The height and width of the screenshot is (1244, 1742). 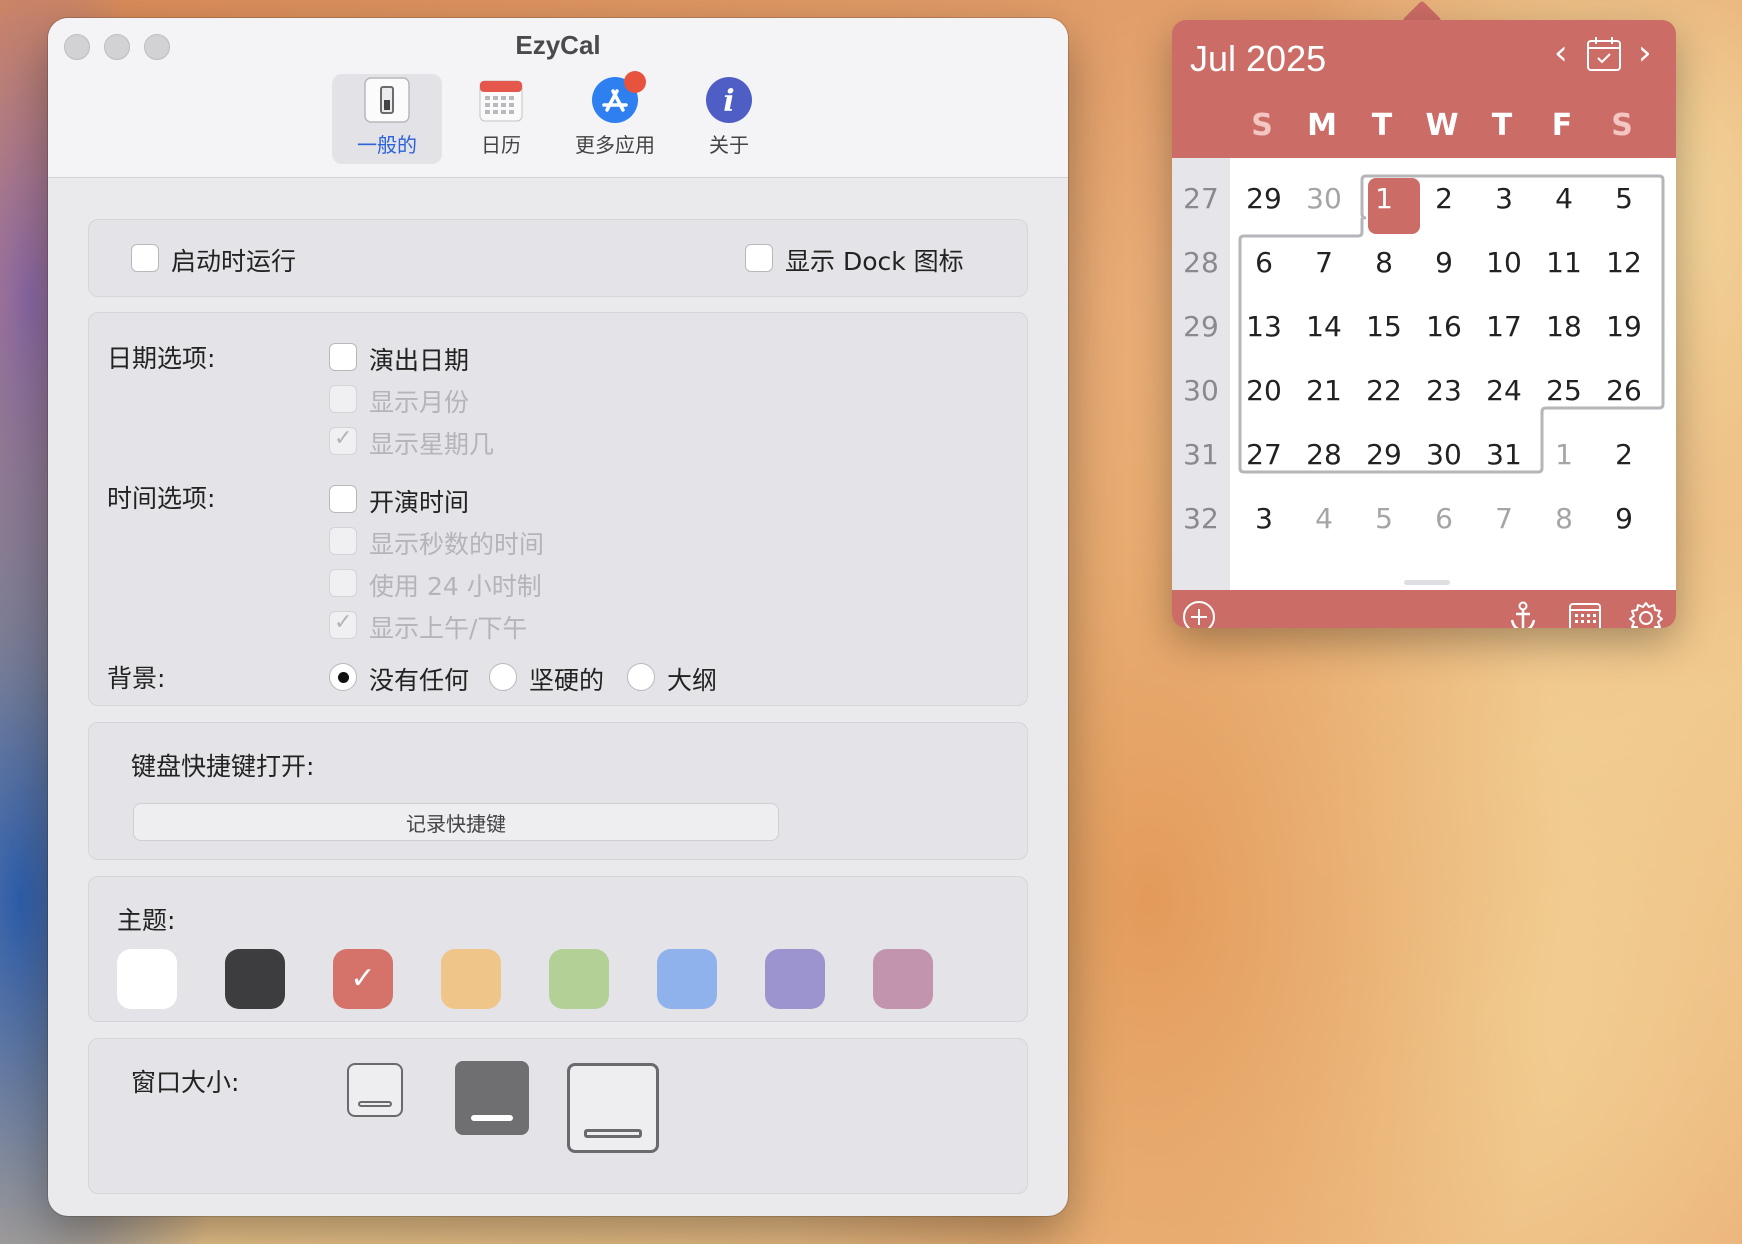 What do you see at coordinates (501, 145) in the screenshot?
I see `tab-calendar-label: 日历` at bounding box center [501, 145].